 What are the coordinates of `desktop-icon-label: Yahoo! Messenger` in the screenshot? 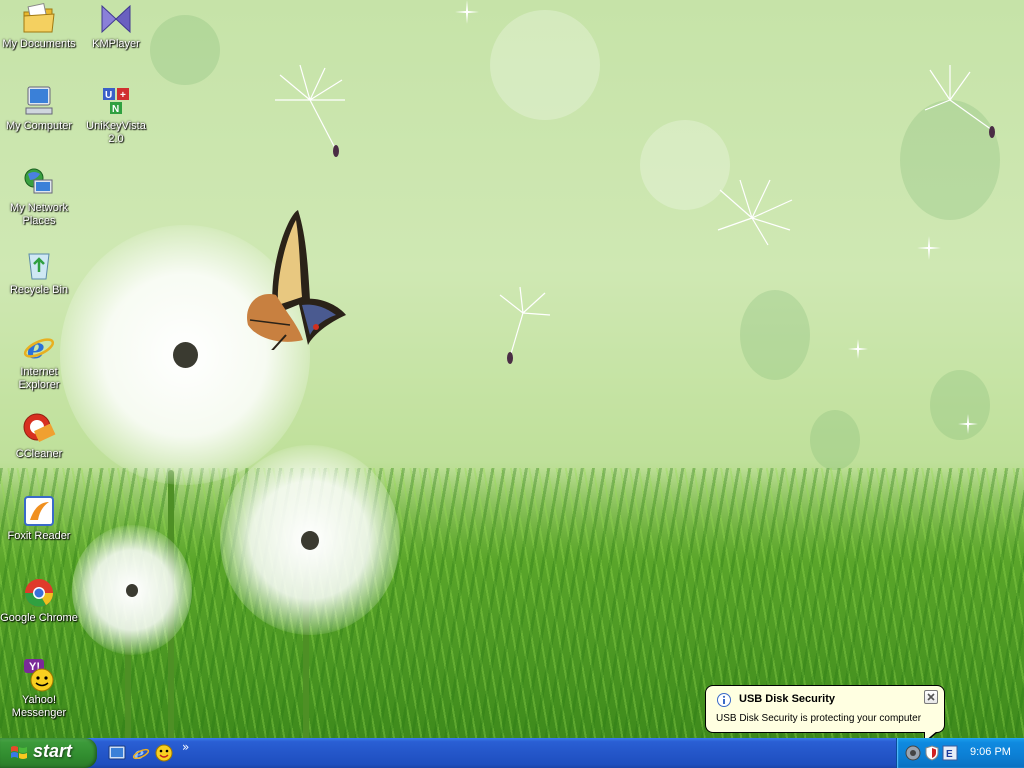 It's located at (39, 706).